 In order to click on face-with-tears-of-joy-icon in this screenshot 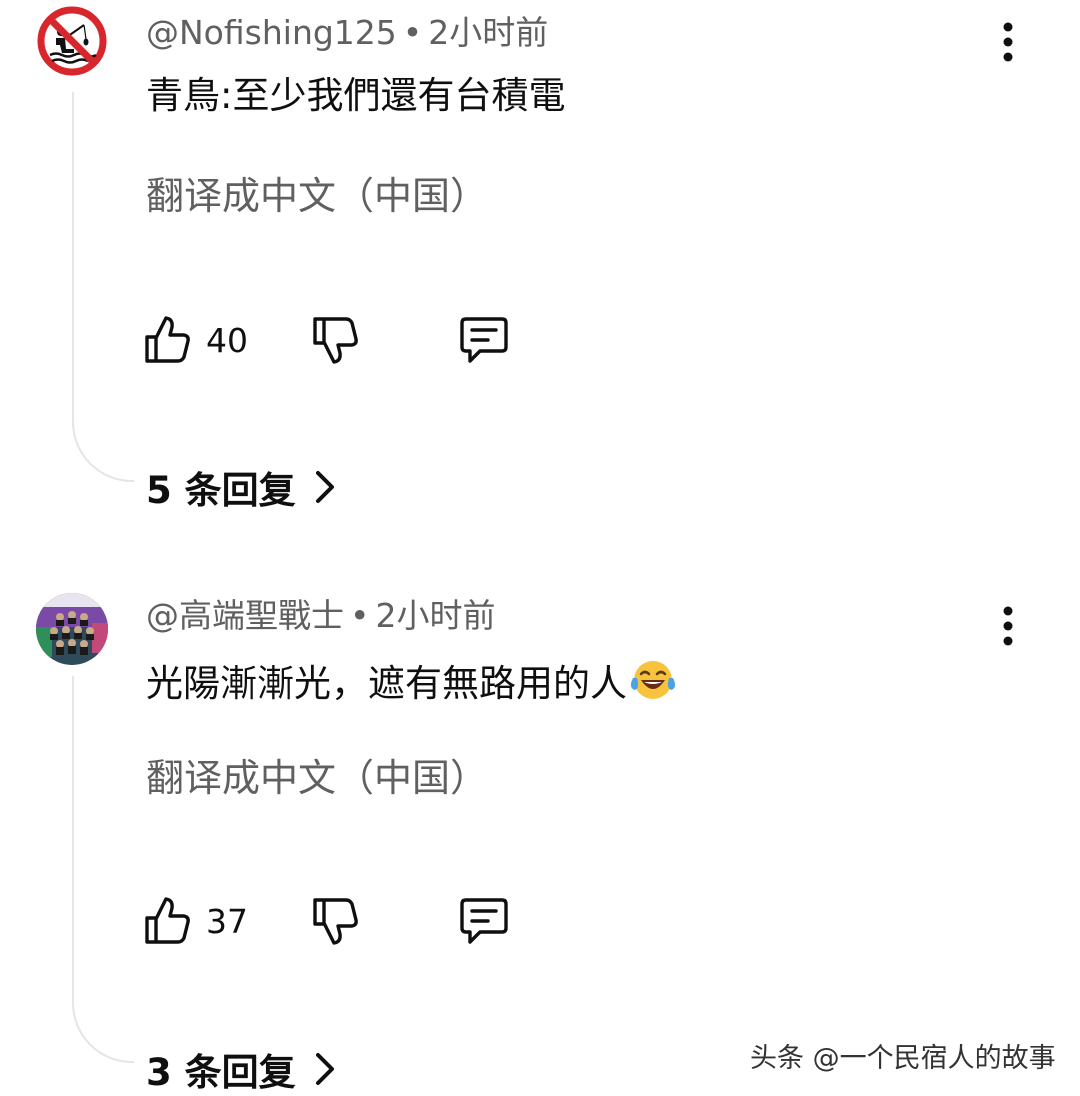, I will do `click(653, 680)`.